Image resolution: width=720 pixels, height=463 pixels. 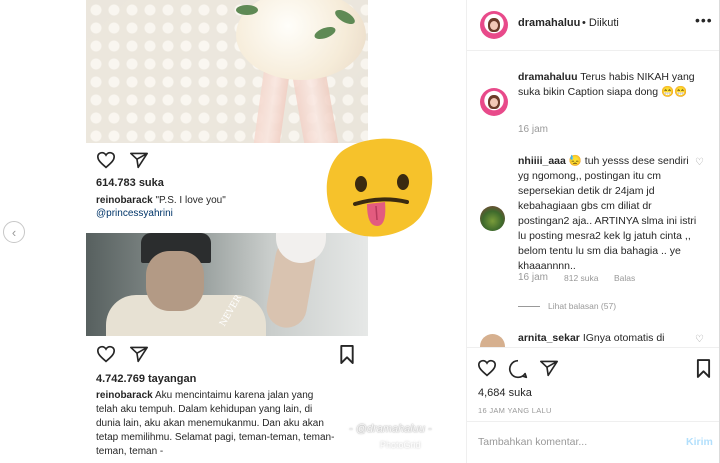 I want to click on view-replies-button: Lihat balasan (57), so click(x=582, y=306).